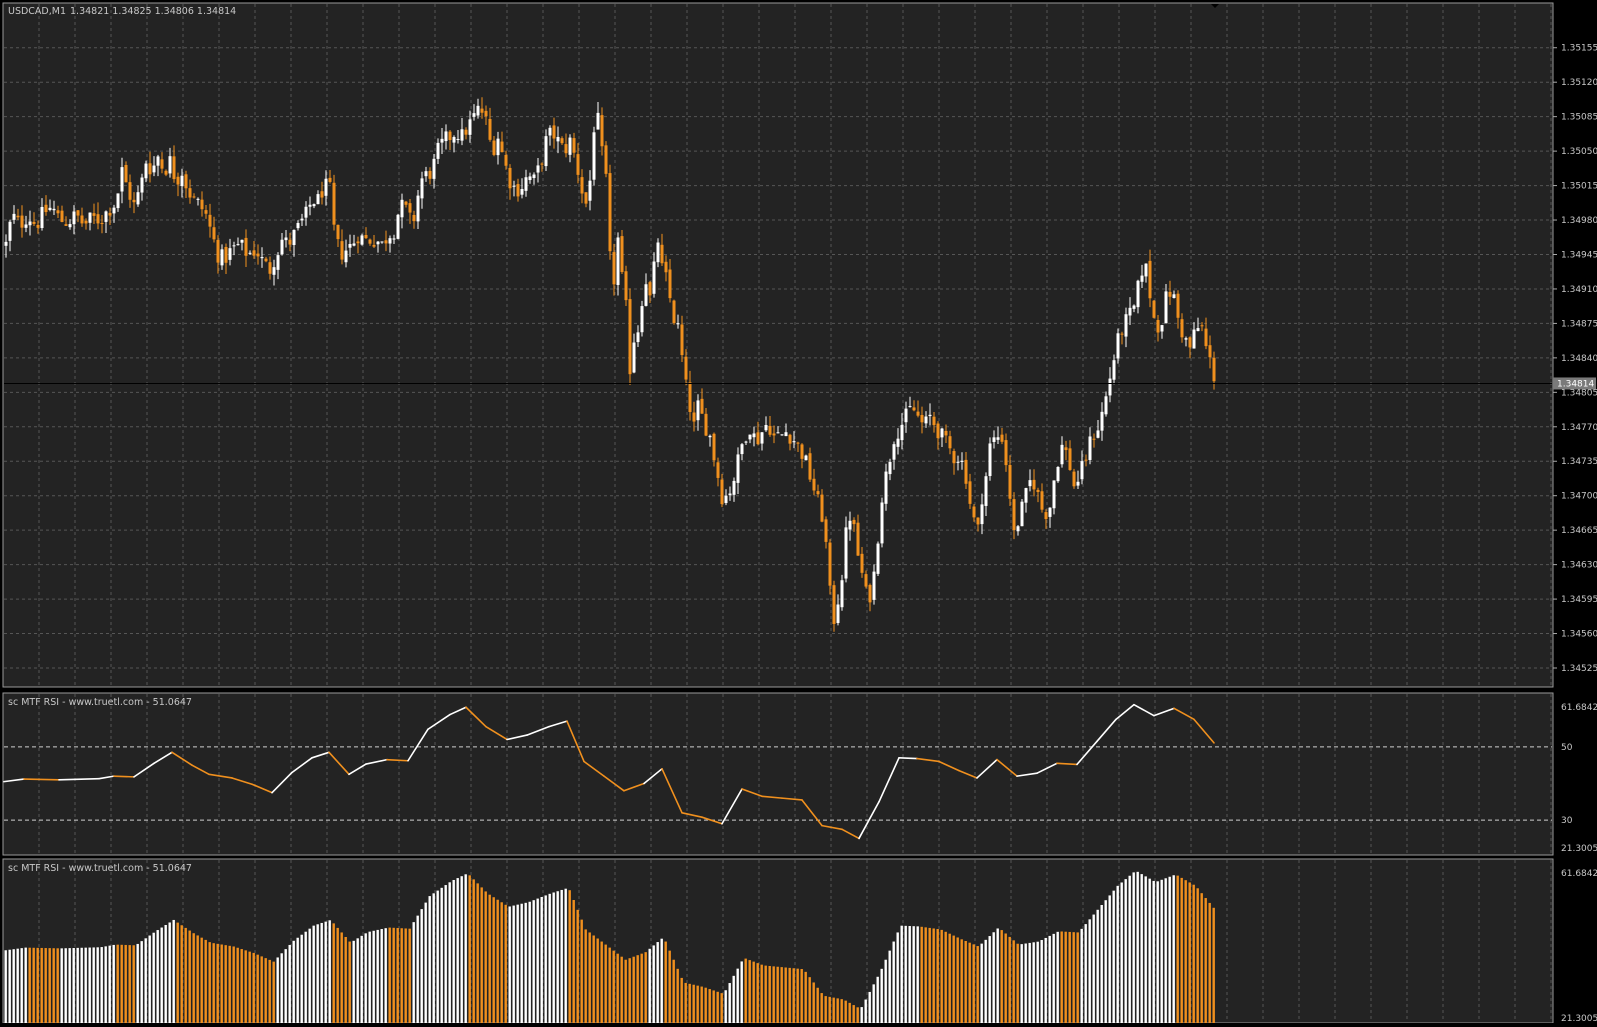 The image size is (1597, 1027). Describe the element at coordinates (1579, 359) in the screenshot. I see `price-axis-label: 1.34840` at that location.